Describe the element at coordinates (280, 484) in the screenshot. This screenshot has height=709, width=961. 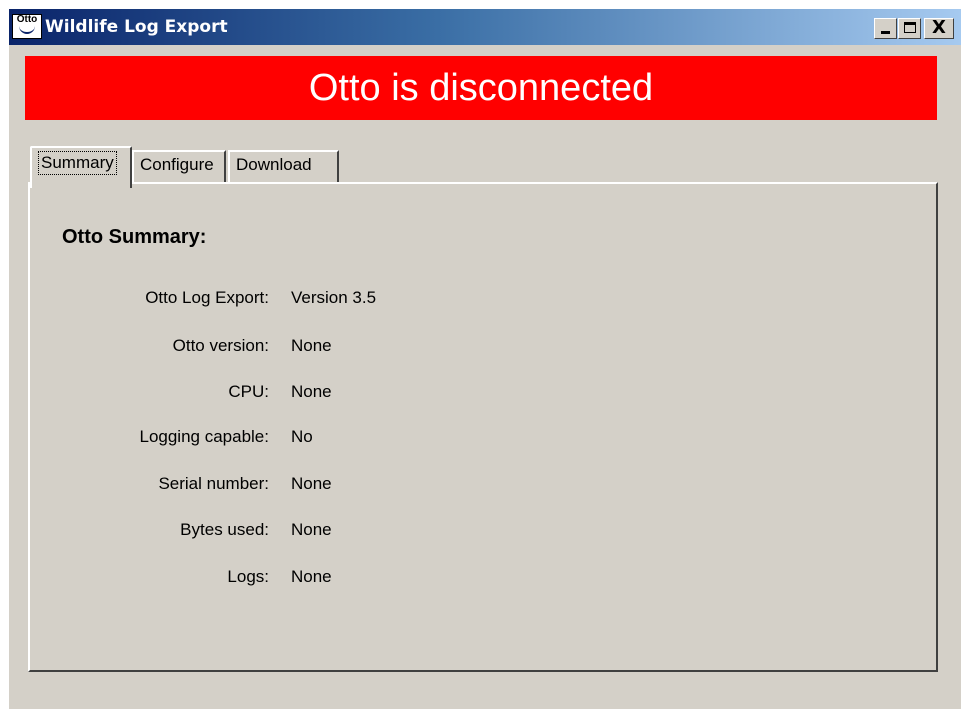
I see `summary-row-serial-number: Serial number: None` at that location.